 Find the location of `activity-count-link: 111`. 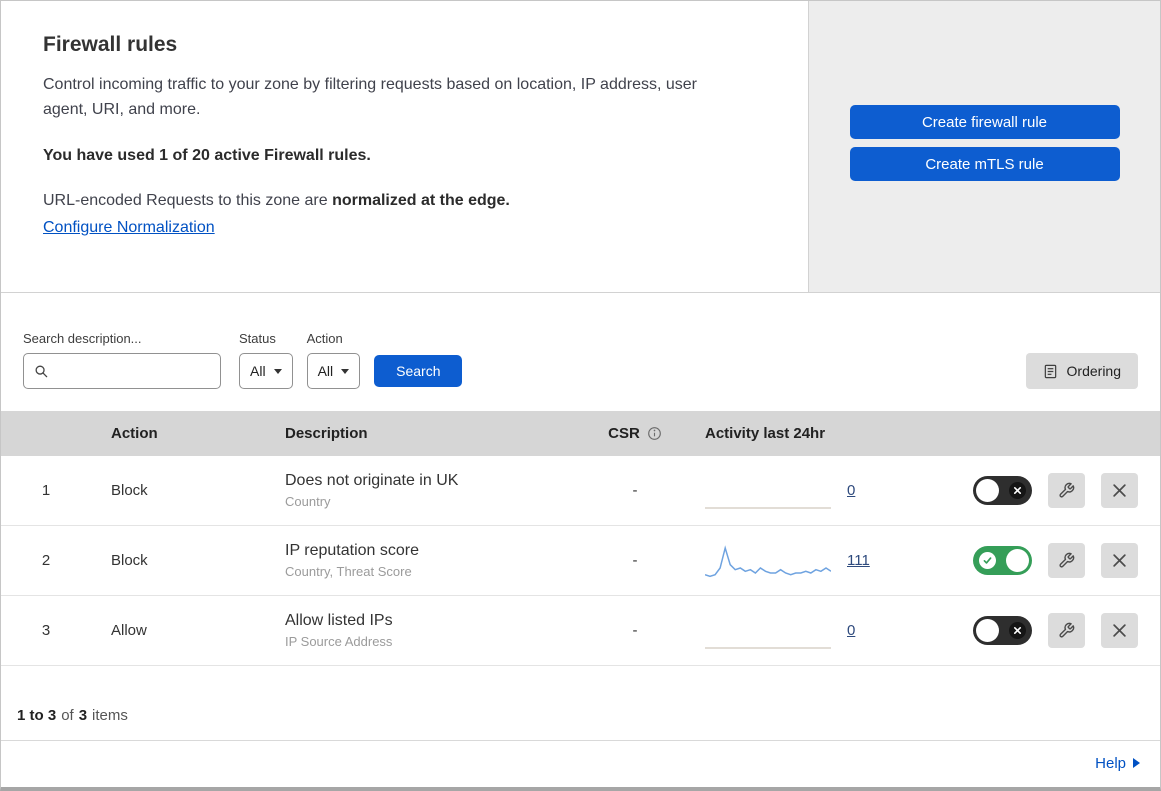

activity-count-link: 111 is located at coordinates (858, 560).